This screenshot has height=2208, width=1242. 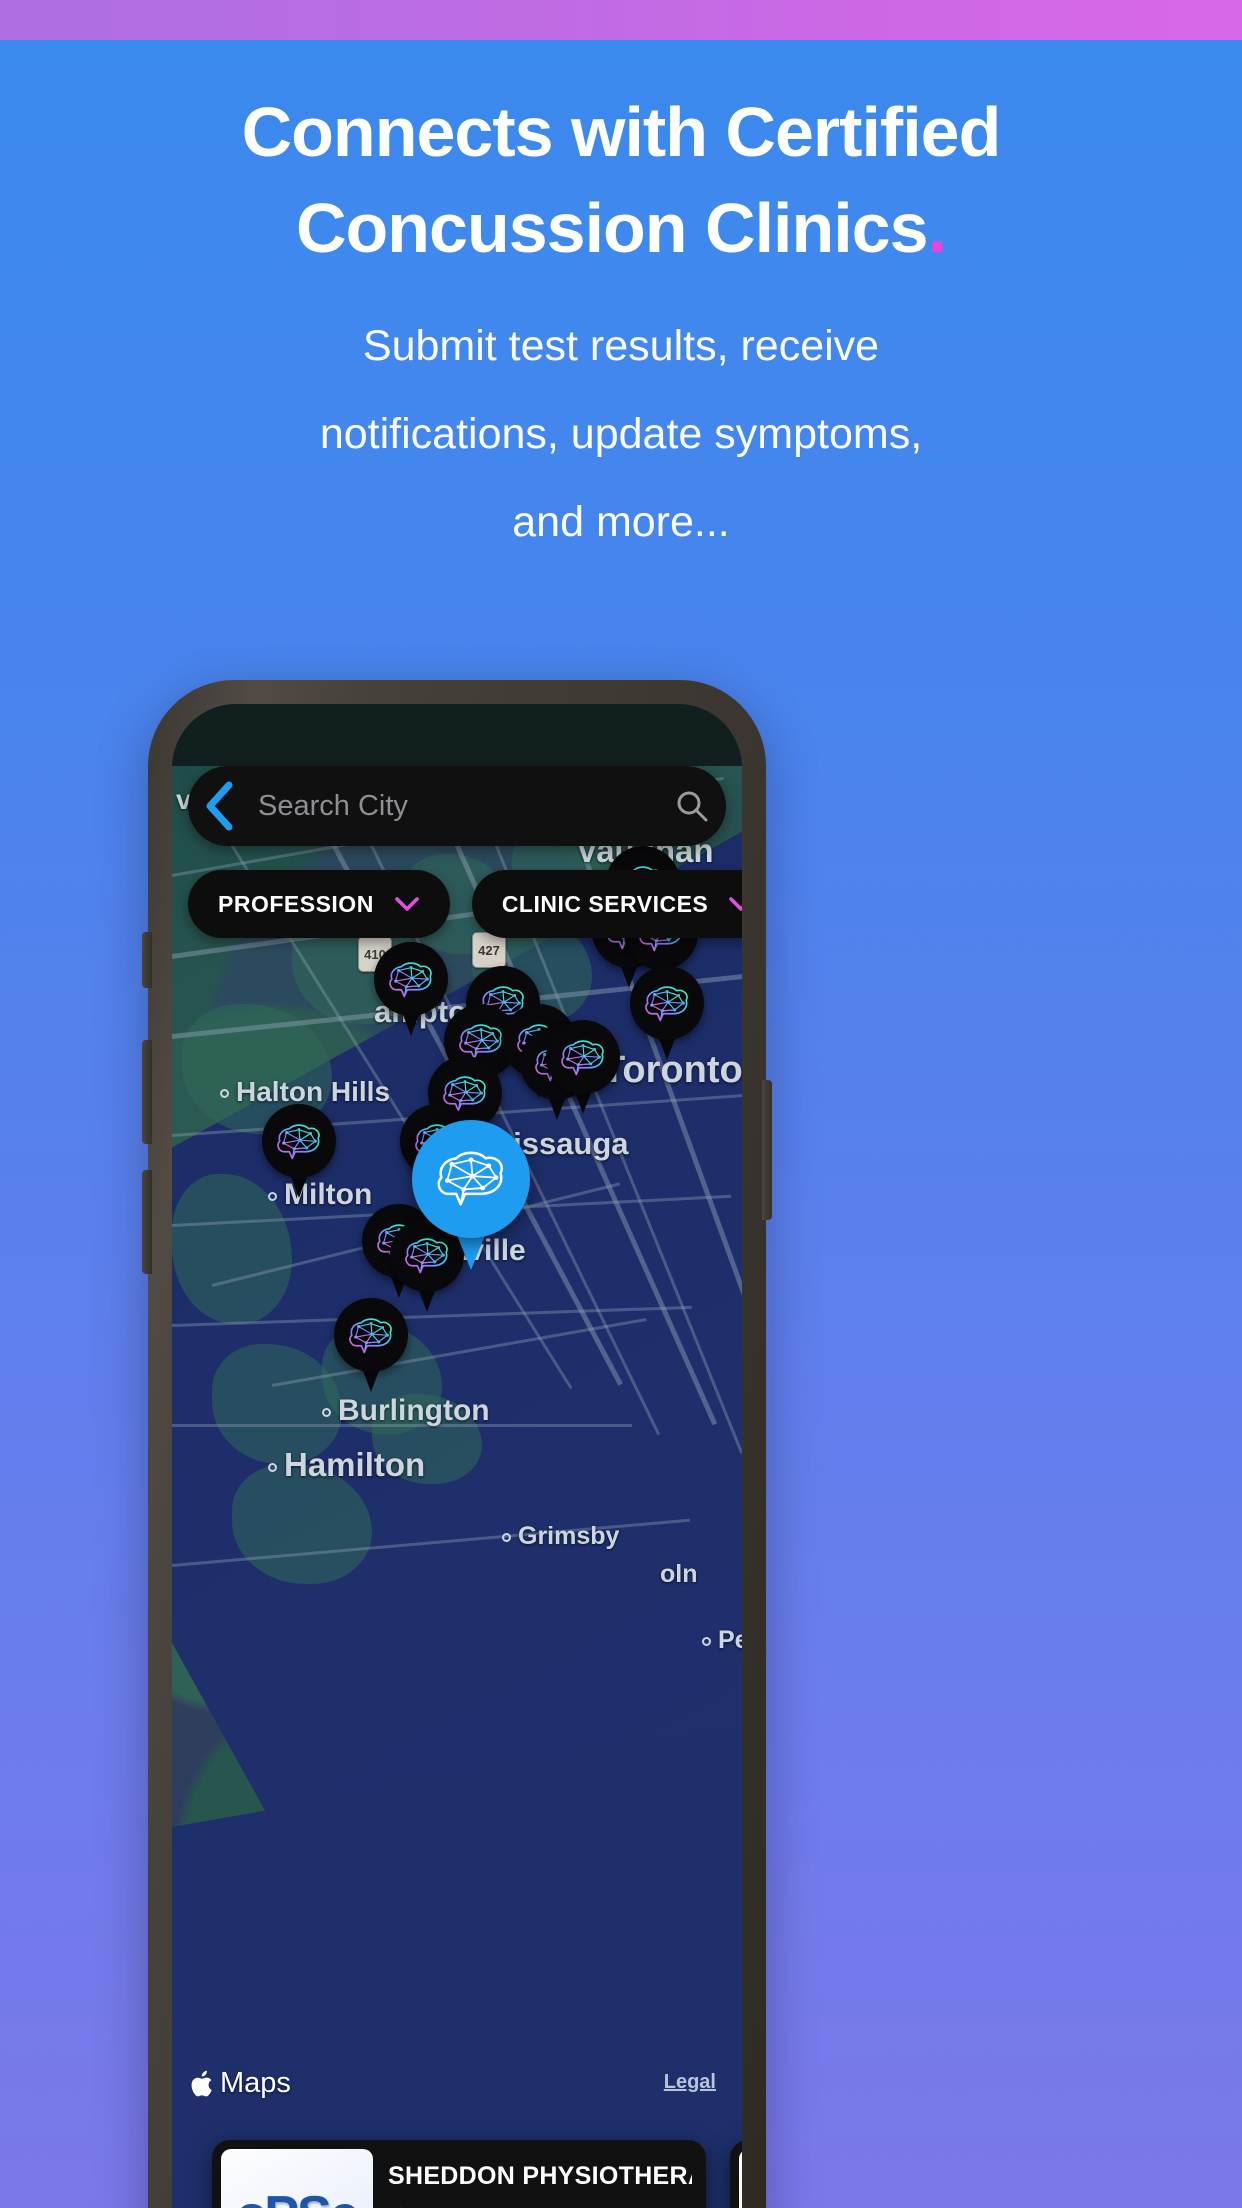 I want to click on map-city-label: oln, so click(x=679, y=1574).